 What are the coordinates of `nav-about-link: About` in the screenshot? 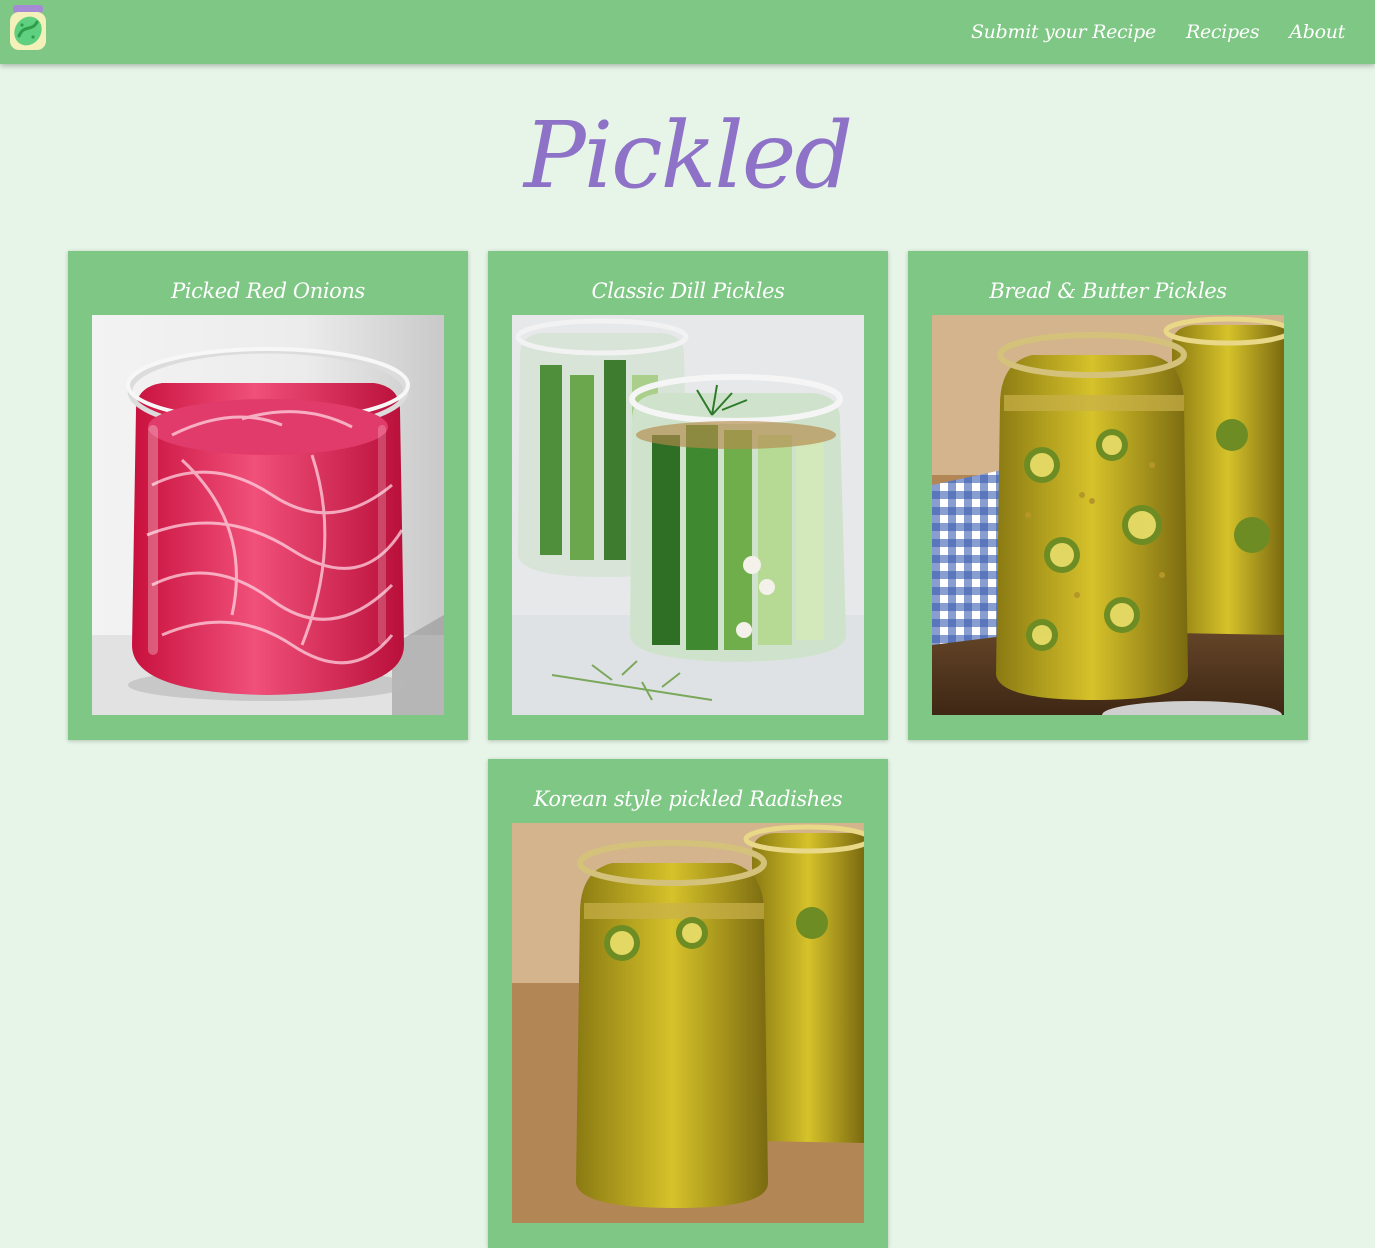 It's located at (1317, 32).